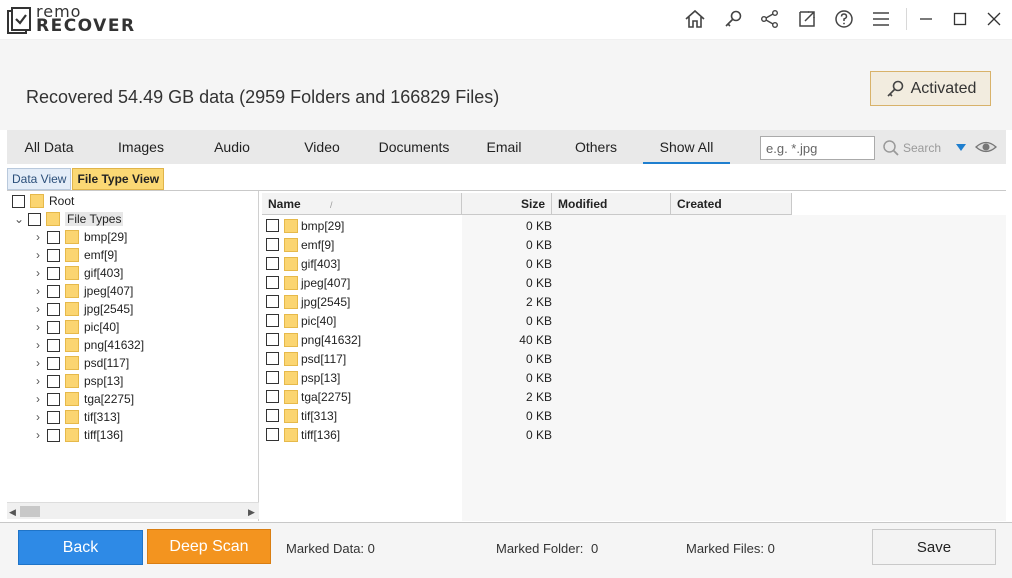 Image resolution: width=1012 pixels, height=578 pixels. Describe the element at coordinates (77, 273) in the screenshot. I see `tree-item: › gif[403]` at that location.